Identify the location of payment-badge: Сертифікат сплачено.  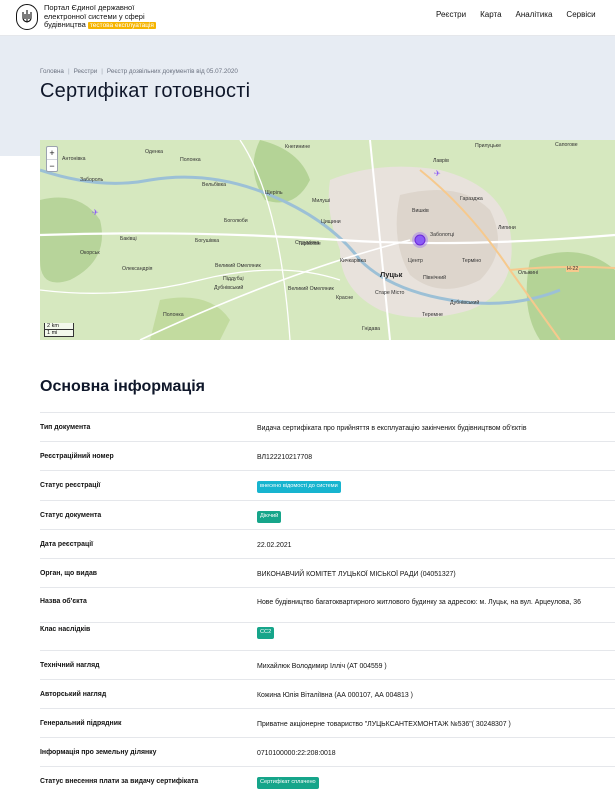
(288, 783).